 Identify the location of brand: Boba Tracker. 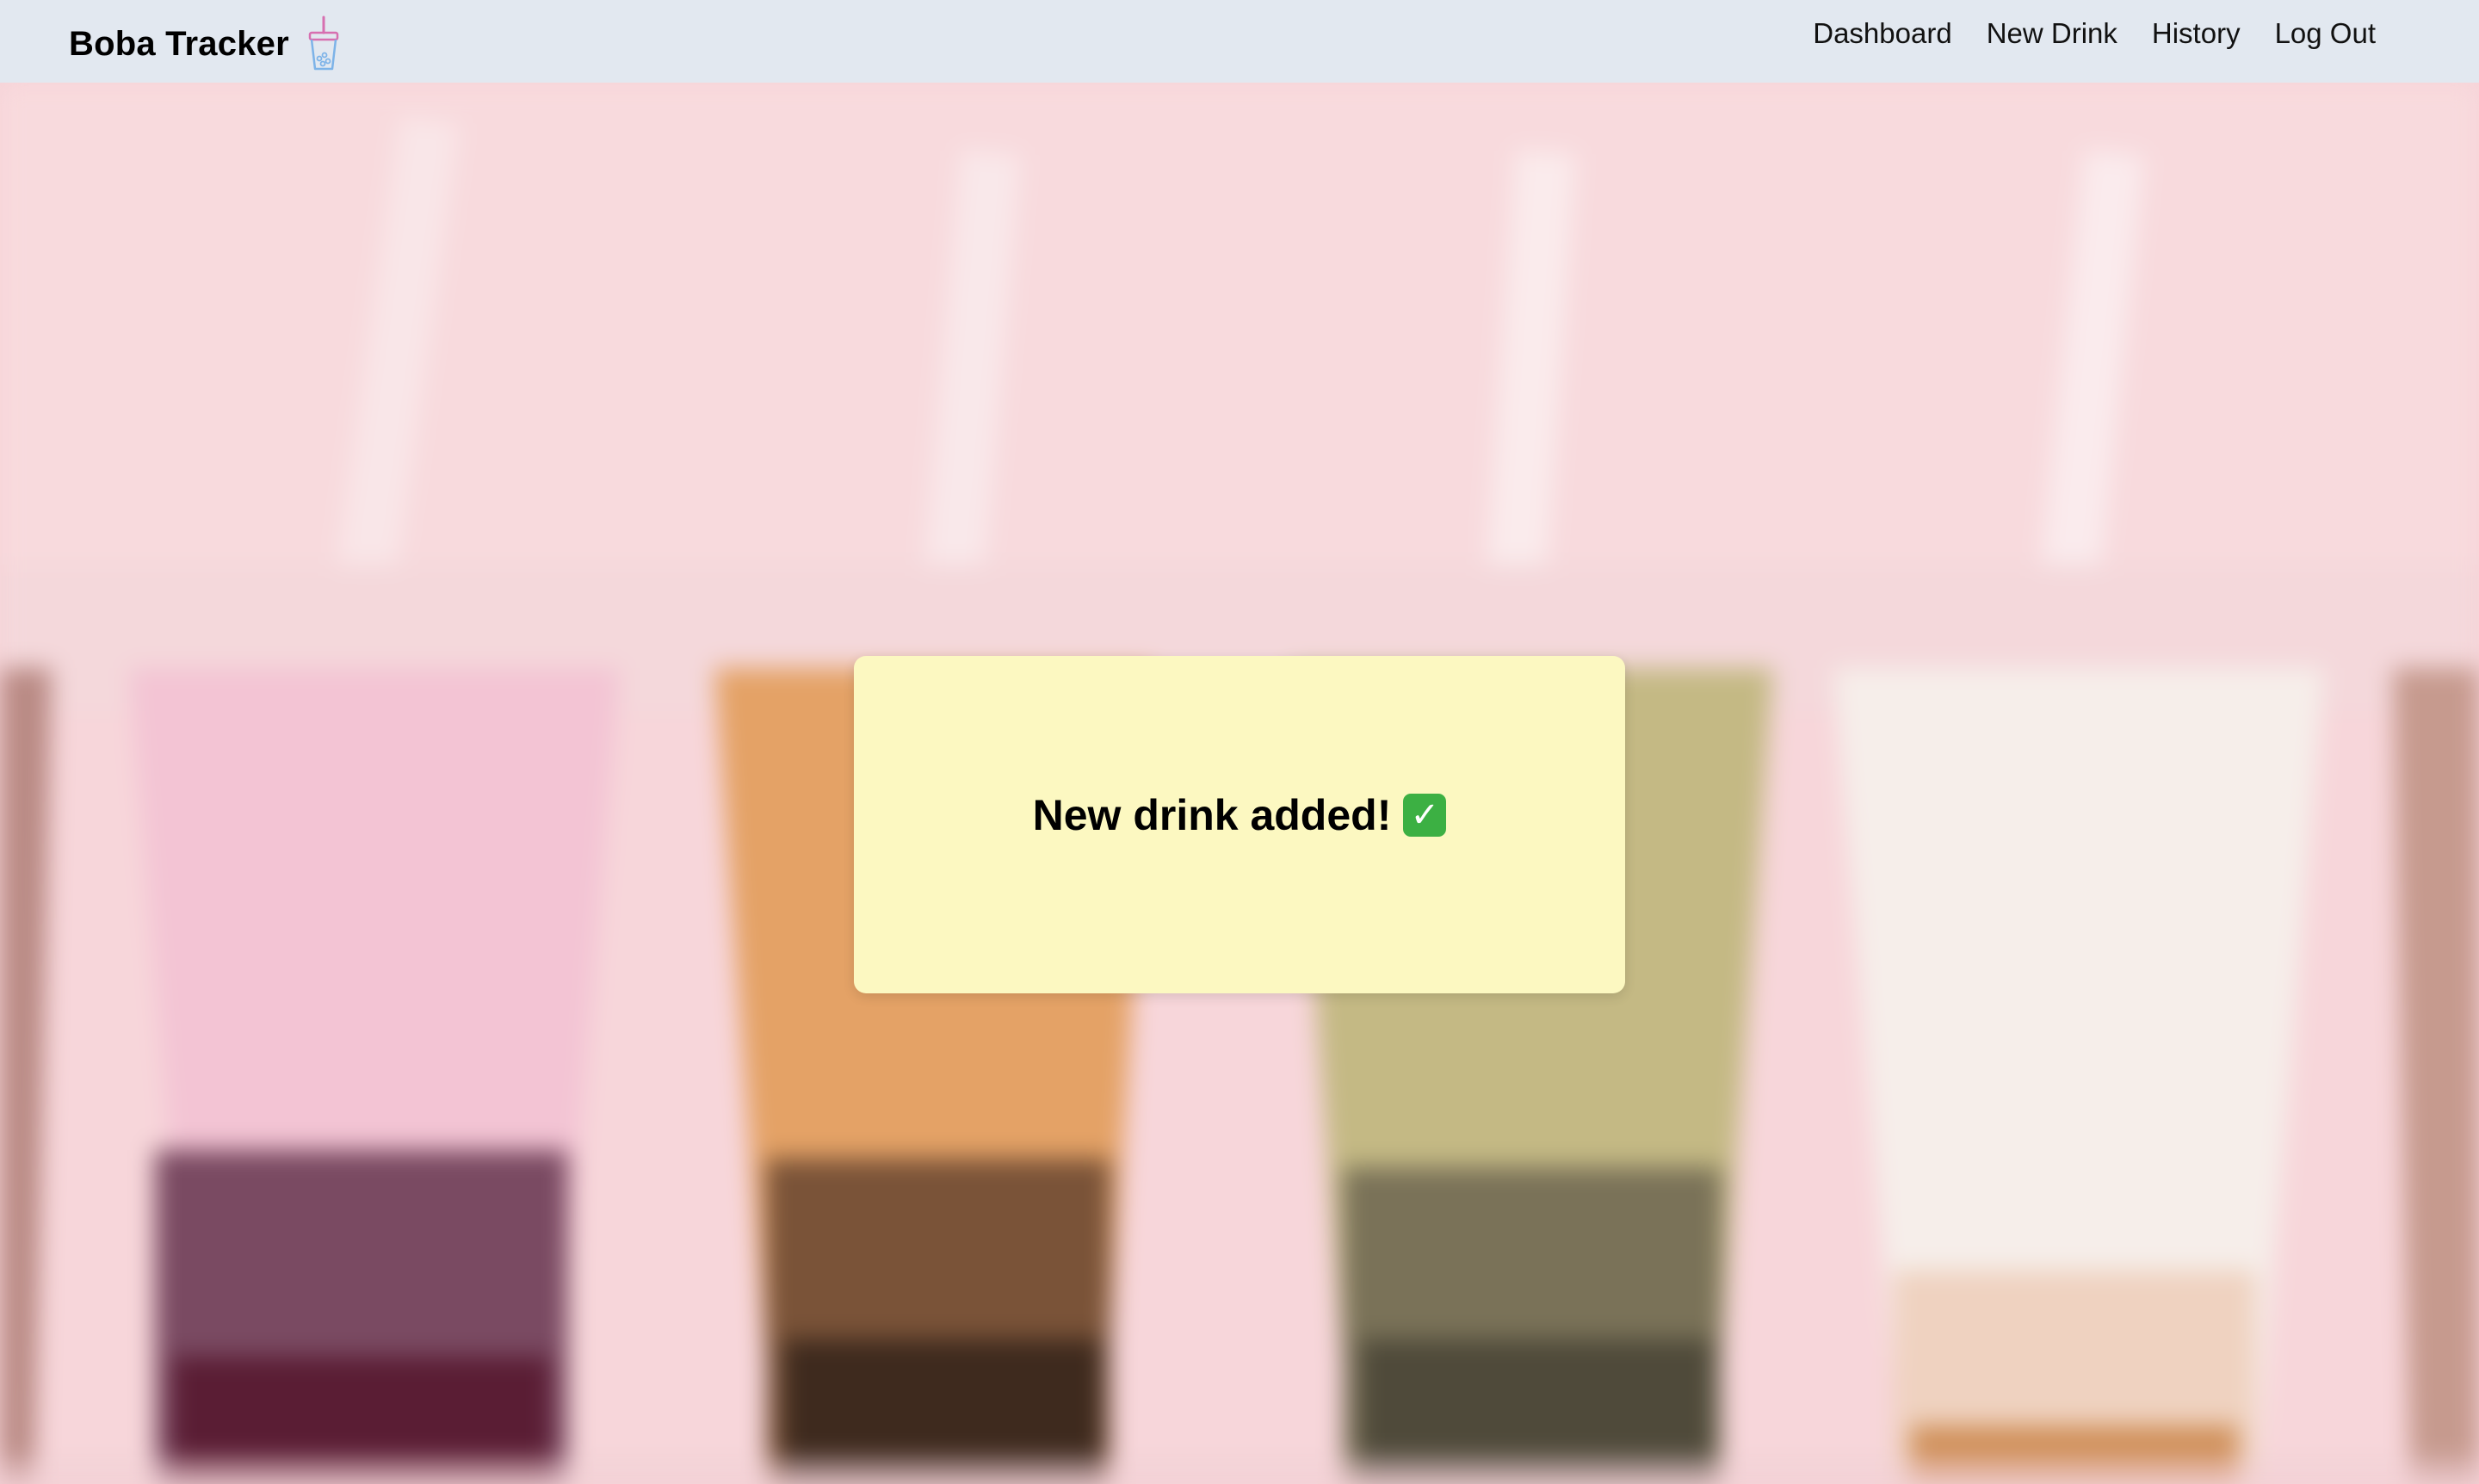
(206, 44).